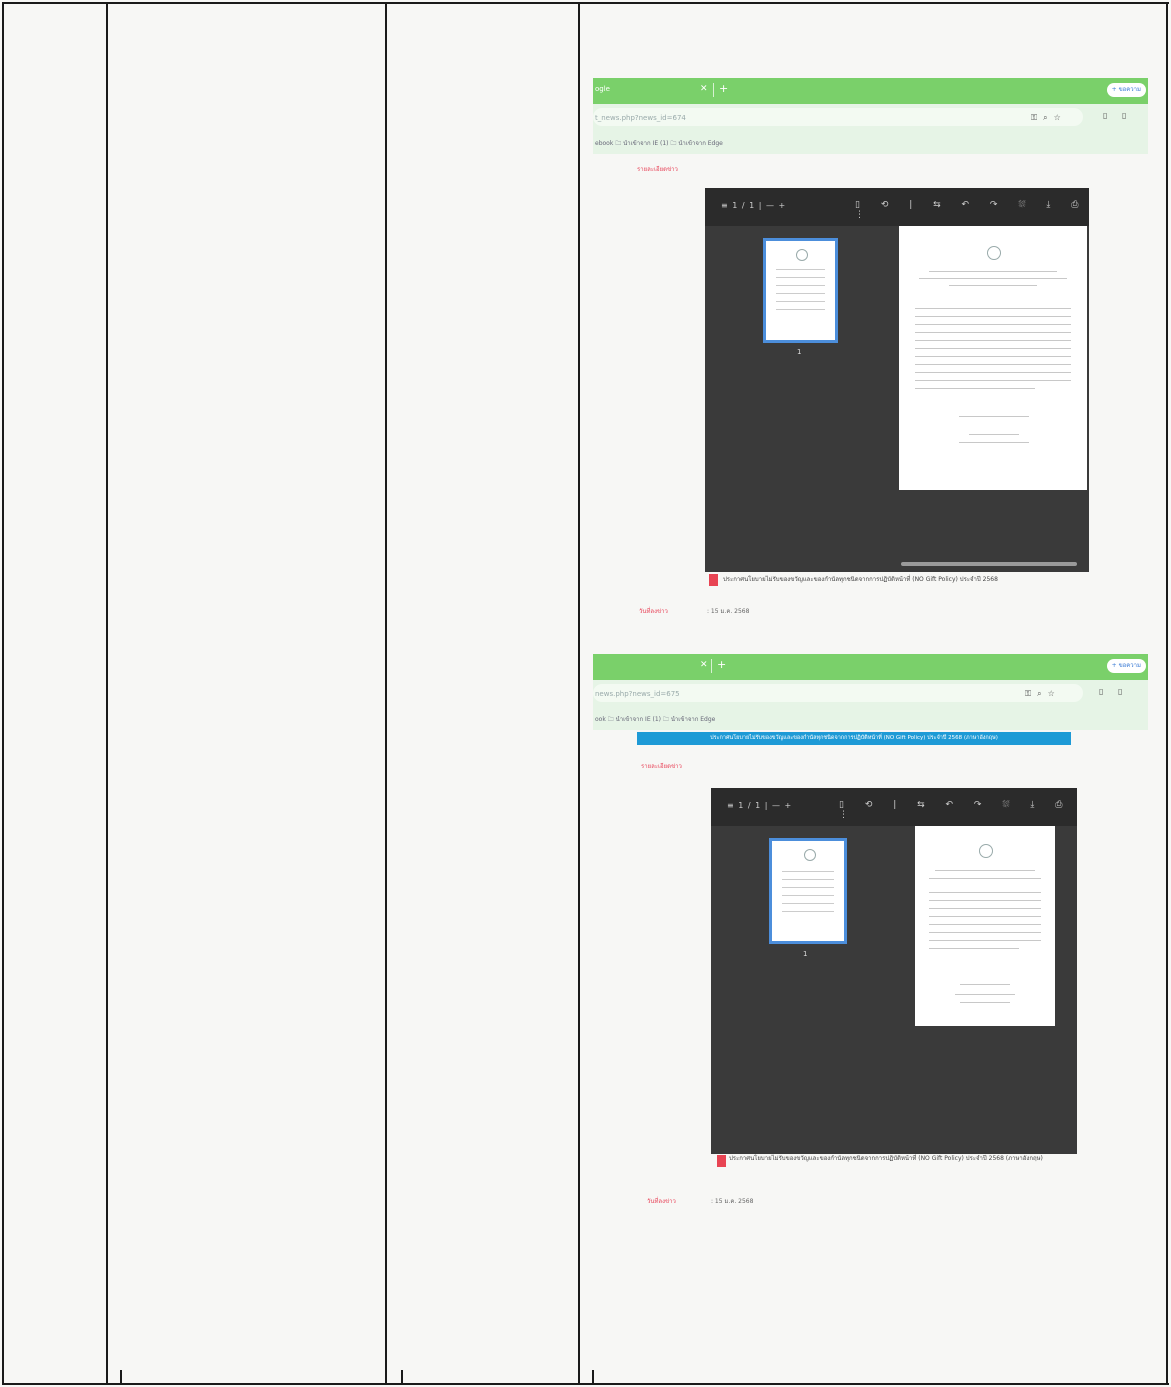 This screenshot has width=1171, height=1387. What do you see at coordinates (637, 694) in the screenshot?
I see `url-text: news.php?news_id=675` at bounding box center [637, 694].